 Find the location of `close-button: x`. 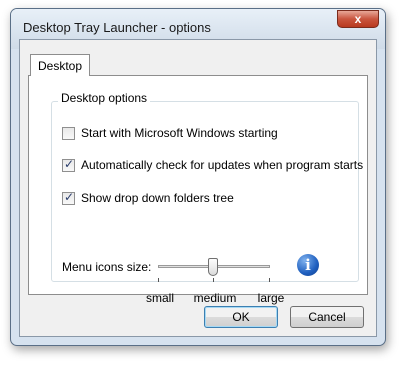

close-button: x is located at coordinates (358, 19).